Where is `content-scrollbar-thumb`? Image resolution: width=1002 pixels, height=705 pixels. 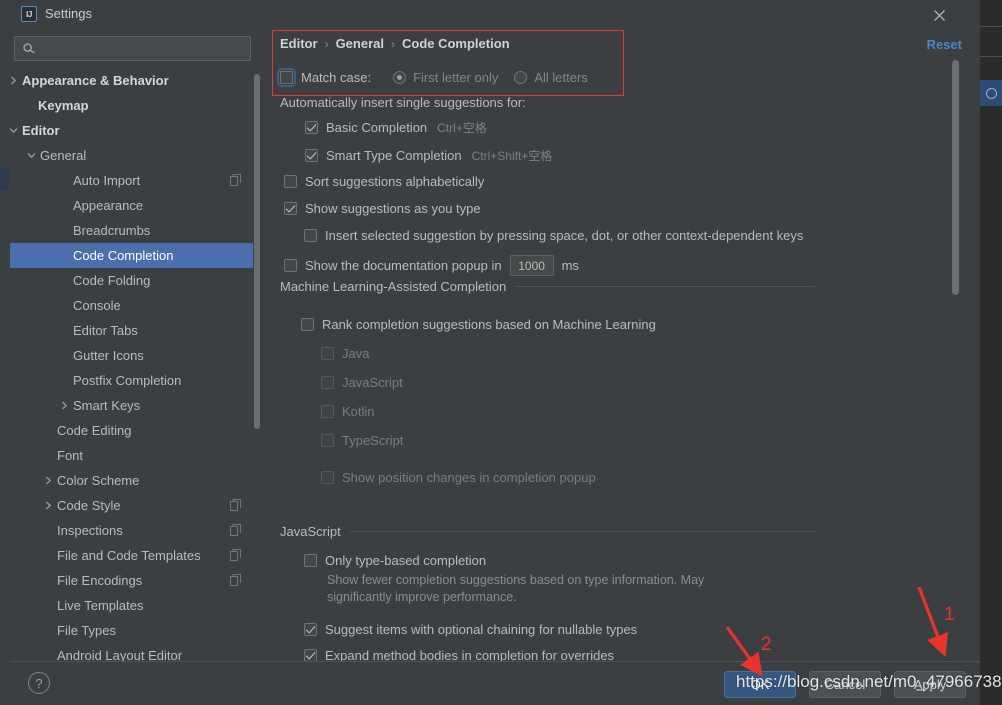 content-scrollbar-thumb is located at coordinates (955, 177).